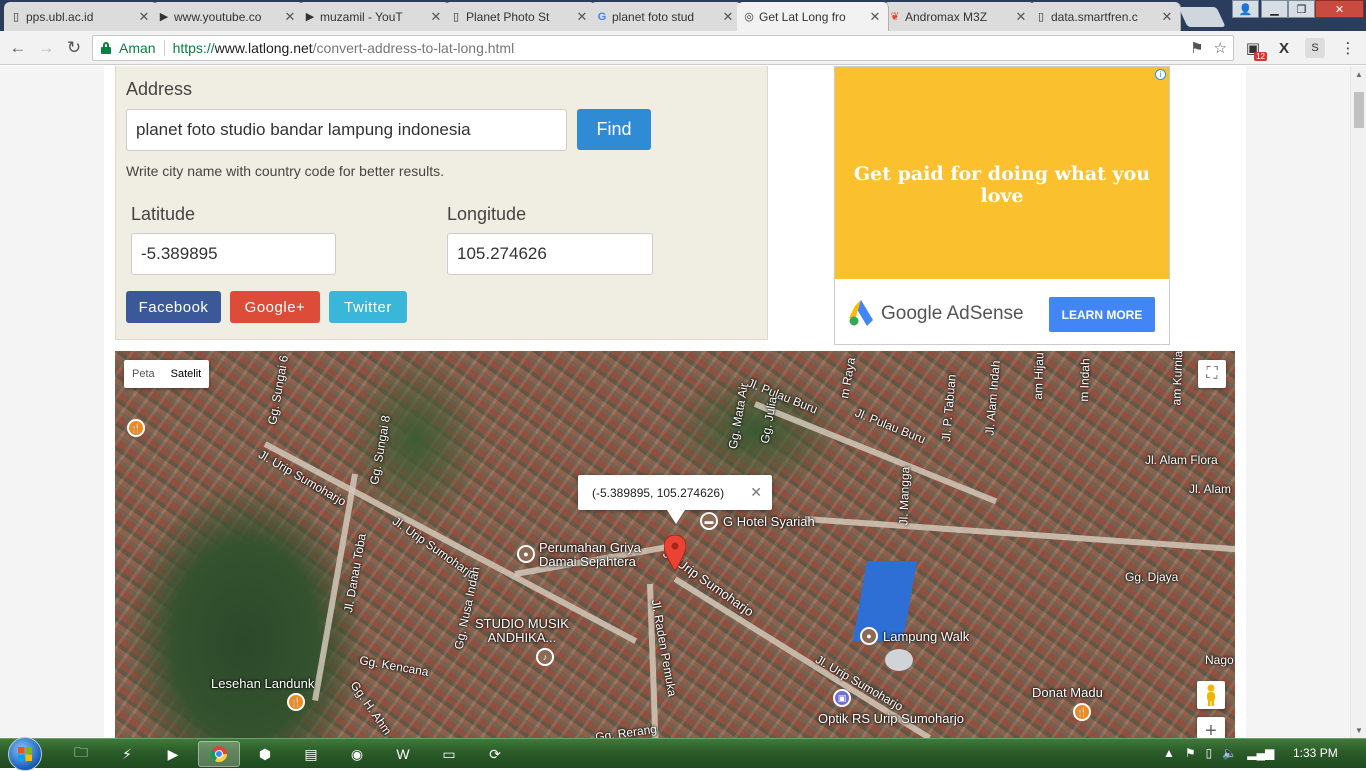 The image size is (1366, 771). Describe the element at coordinates (1002, 185) in the screenshot. I see `ad-headline: Get paid for doing what you love` at that location.